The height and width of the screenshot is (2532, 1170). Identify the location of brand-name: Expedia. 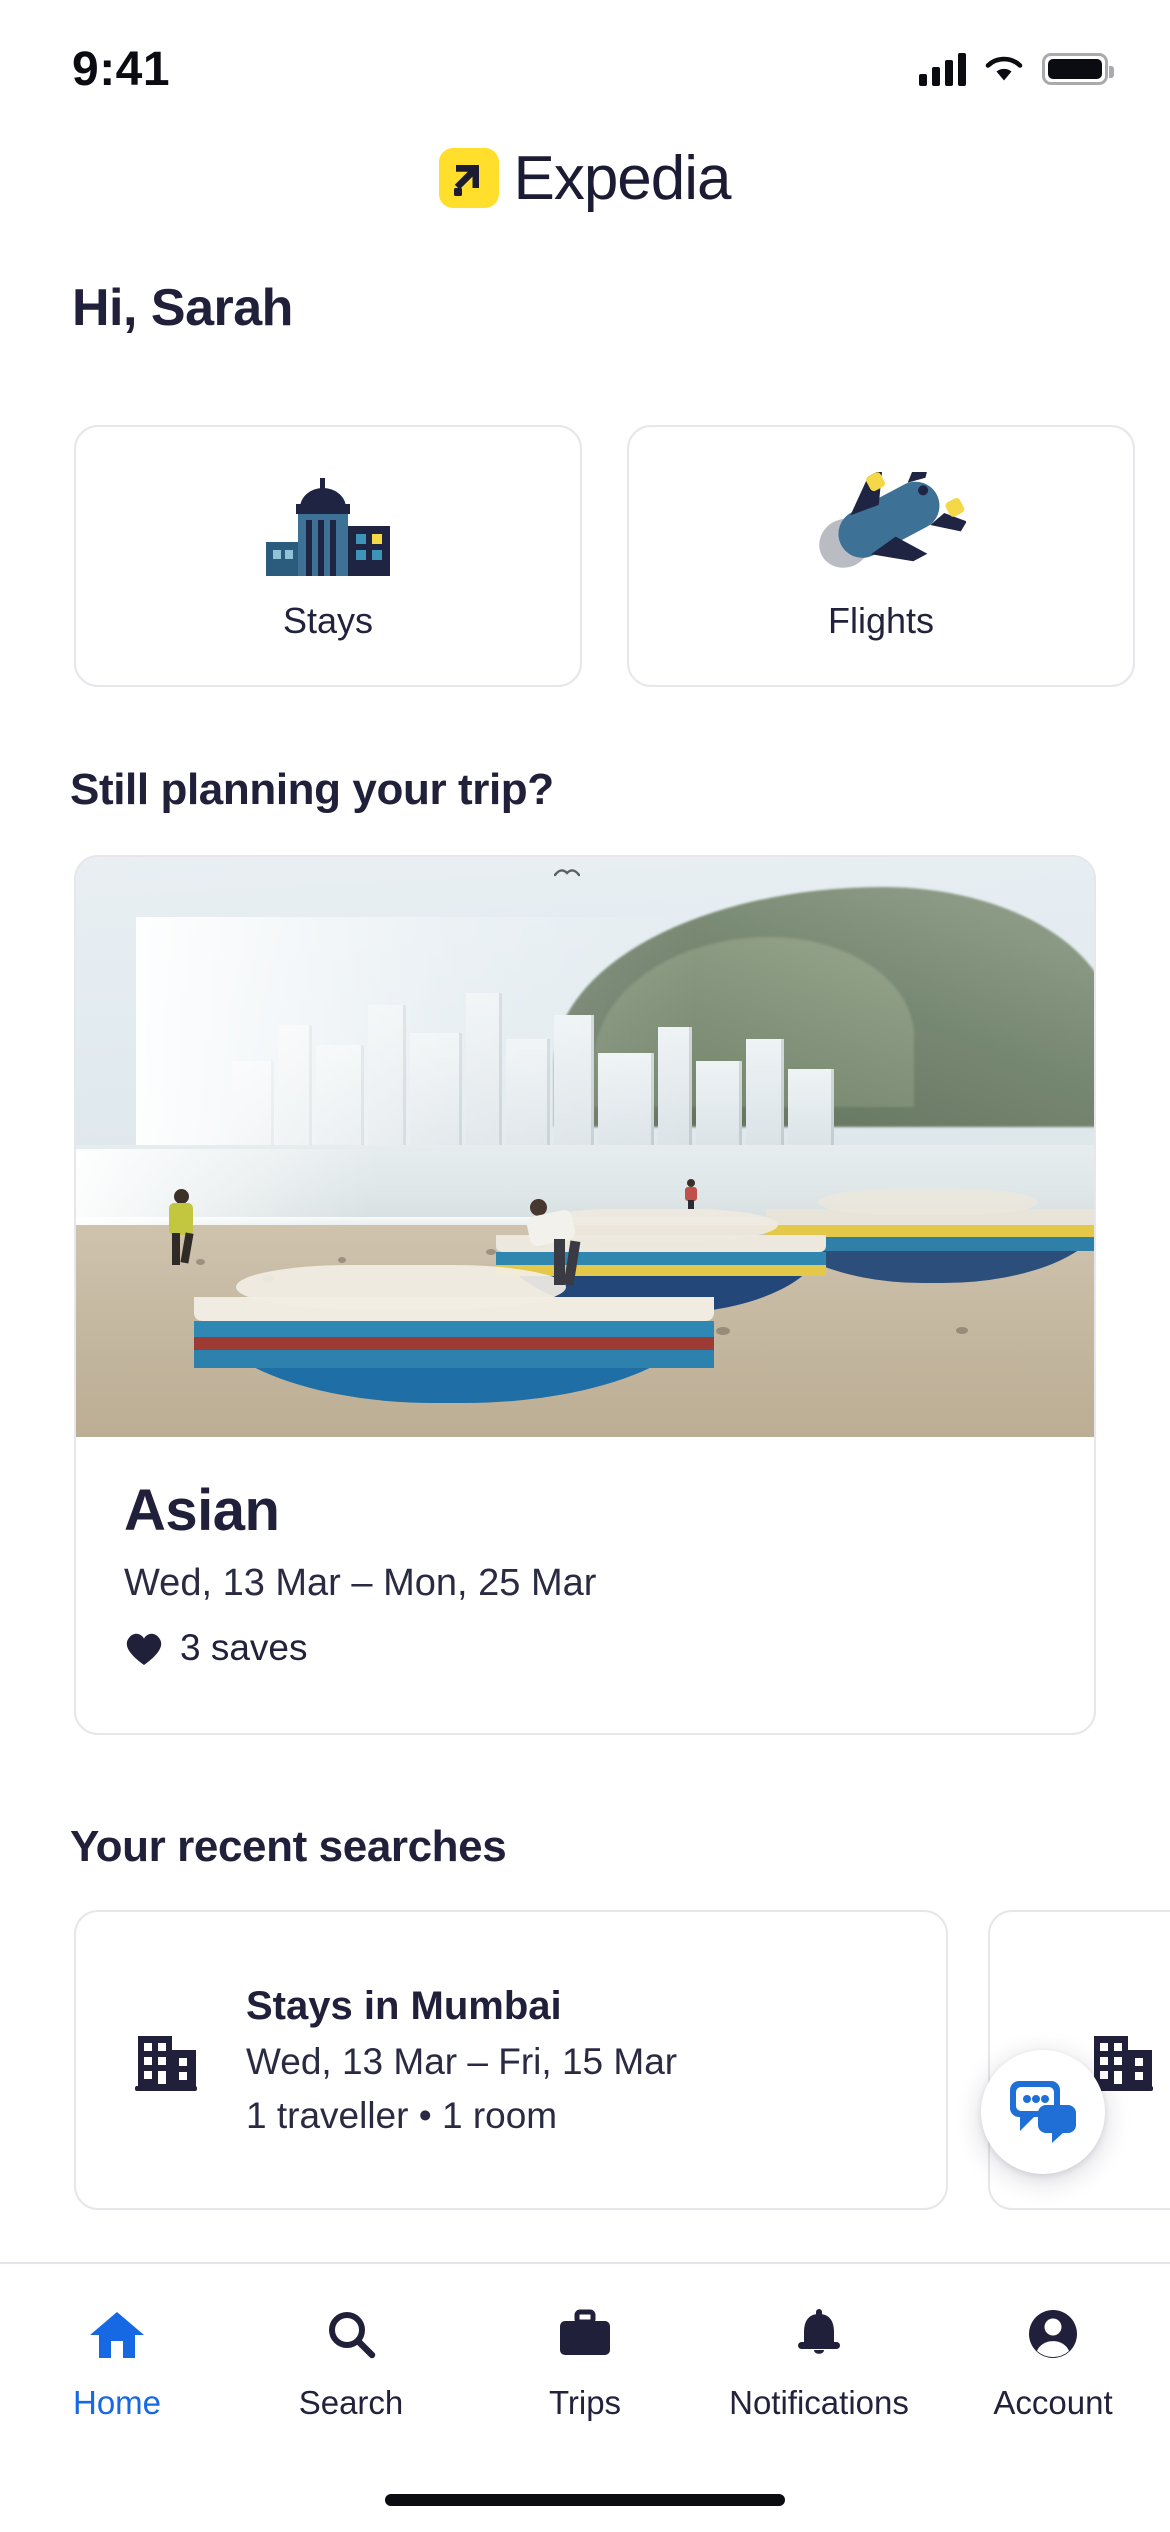
(622, 178).